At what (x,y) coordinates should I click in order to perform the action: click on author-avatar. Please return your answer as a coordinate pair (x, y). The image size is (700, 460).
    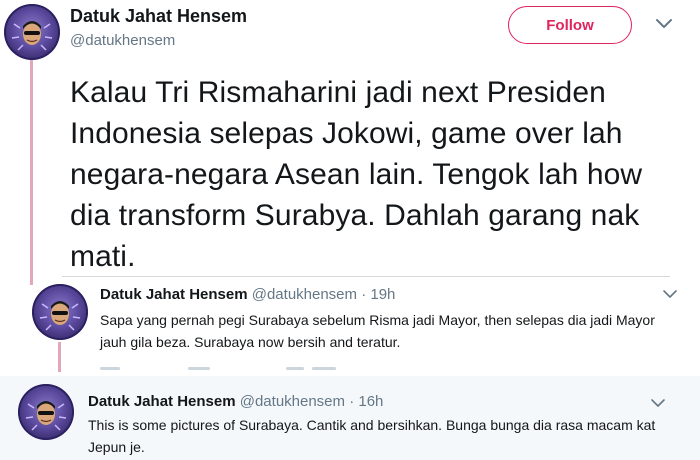
    Looking at the image, I should click on (32, 32).